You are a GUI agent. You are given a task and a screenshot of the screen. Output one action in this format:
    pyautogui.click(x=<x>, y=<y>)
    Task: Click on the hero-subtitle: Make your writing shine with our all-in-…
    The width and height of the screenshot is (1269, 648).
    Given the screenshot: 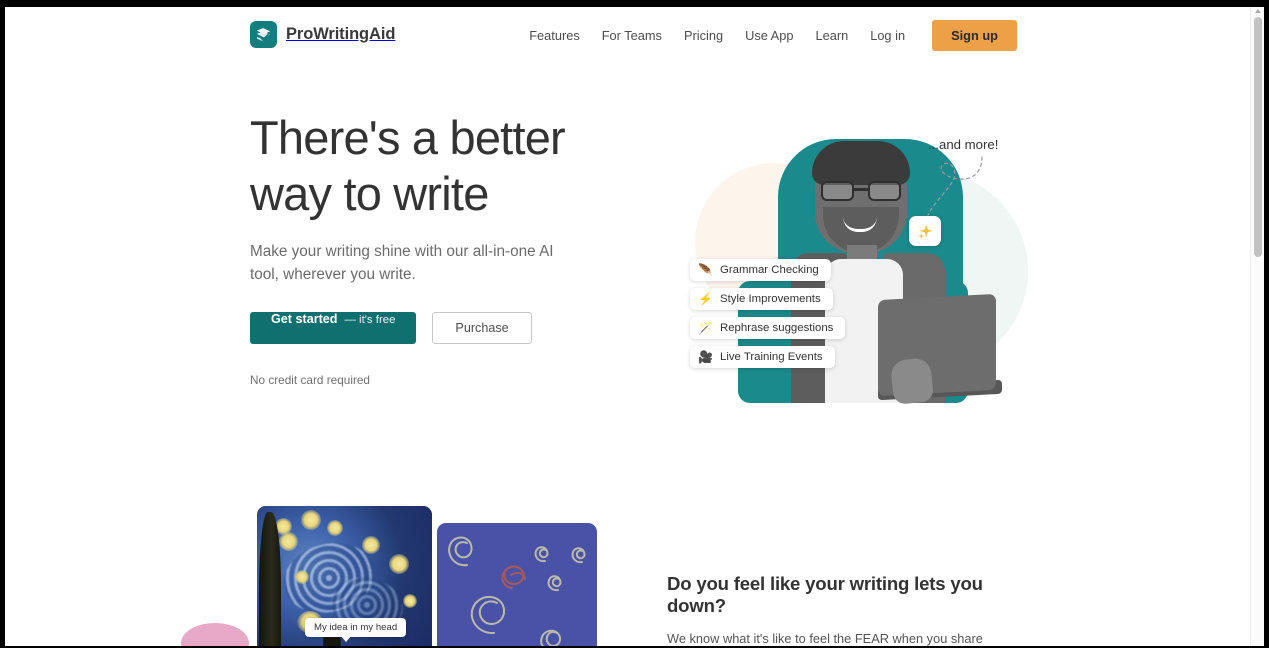 What is the action you would take?
    pyautogui.click(x=402, y=263)
    